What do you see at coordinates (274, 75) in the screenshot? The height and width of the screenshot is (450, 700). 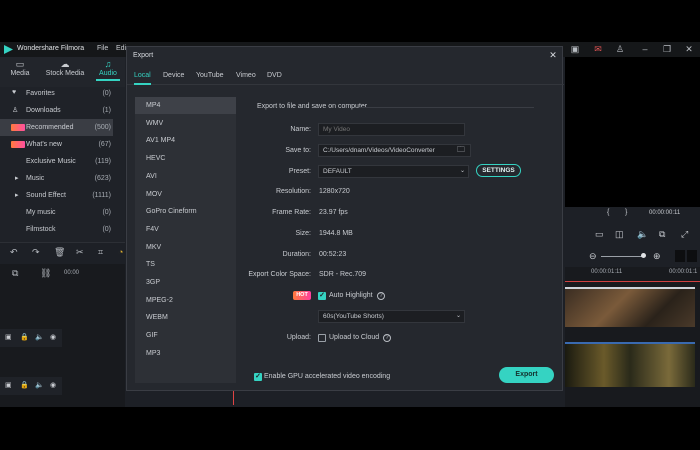 I see `tab-dvd: DVD` at bounding box center [274, 75].